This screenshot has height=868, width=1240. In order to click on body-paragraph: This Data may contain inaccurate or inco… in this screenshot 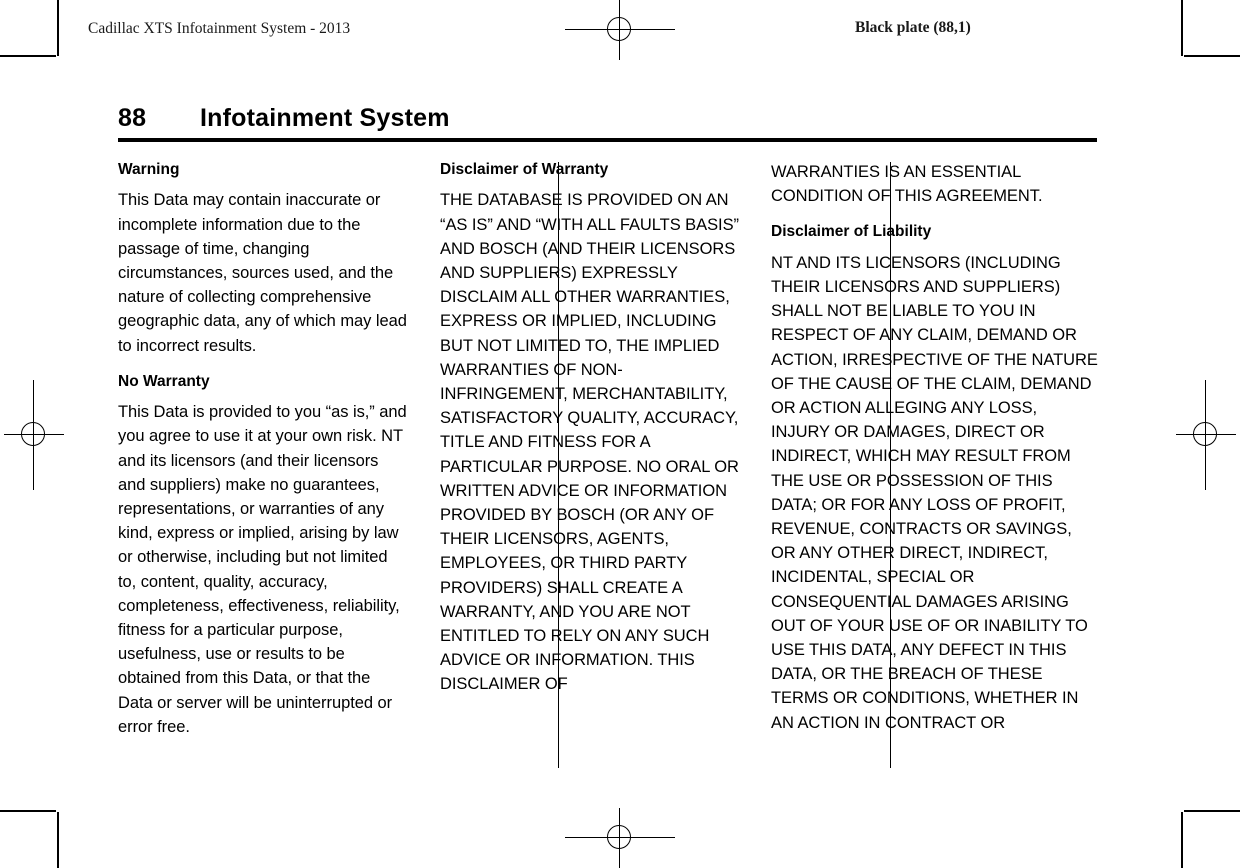, I will do `click(262, 273)`.